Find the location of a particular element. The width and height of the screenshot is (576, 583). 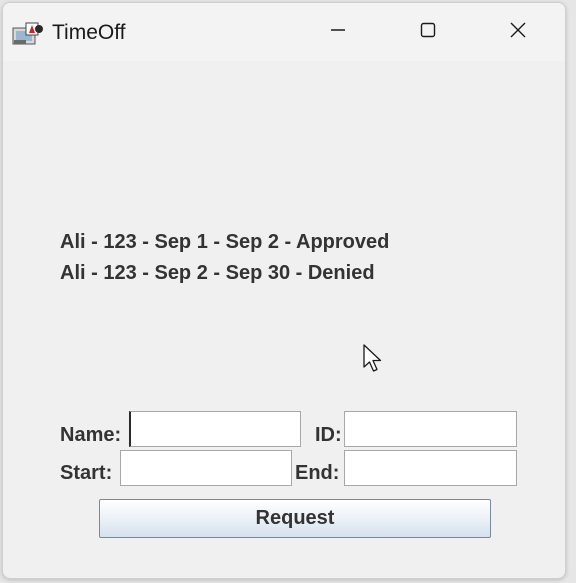

end-label: End: is located at coordinates (317, 473).